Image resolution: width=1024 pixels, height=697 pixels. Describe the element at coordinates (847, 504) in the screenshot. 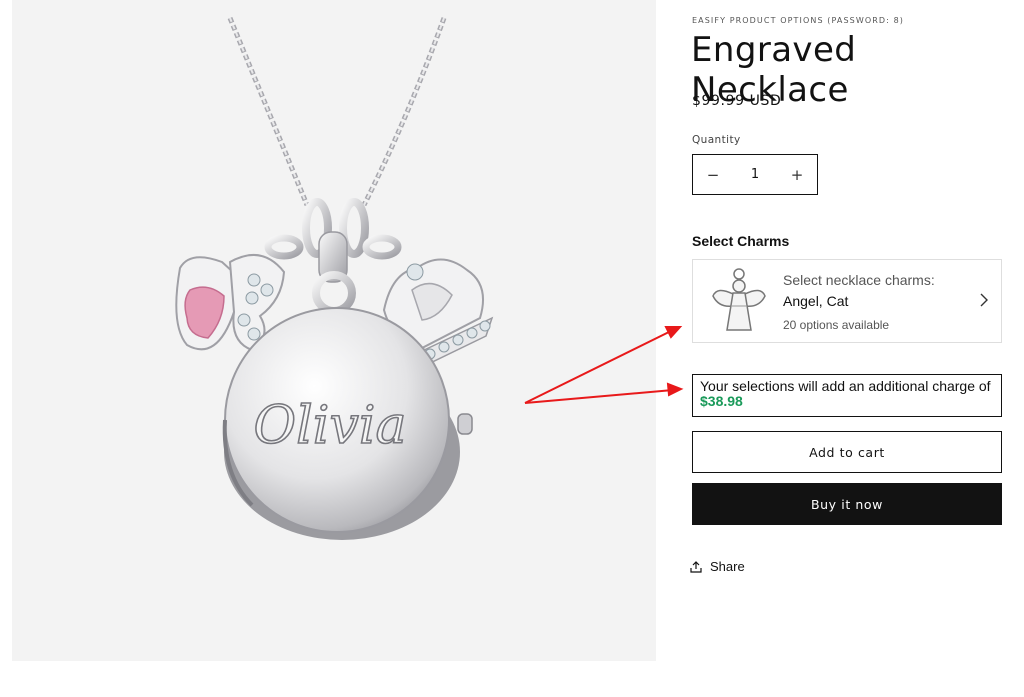

I see `buy-it-now-button: Buy it now` at that location.